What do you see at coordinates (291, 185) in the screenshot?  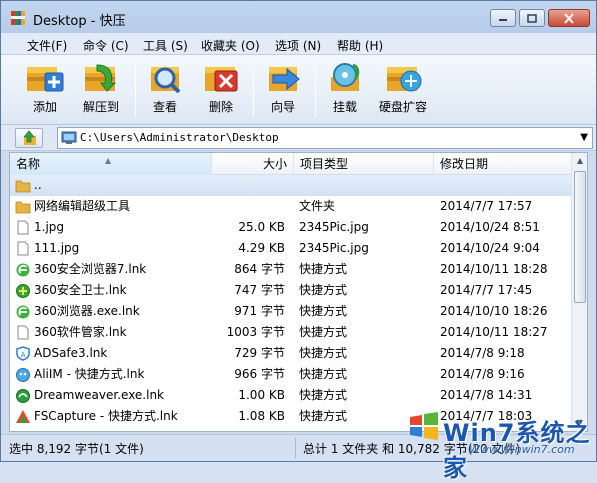 I see `table-row: ..` at bounding box center [291, 185].